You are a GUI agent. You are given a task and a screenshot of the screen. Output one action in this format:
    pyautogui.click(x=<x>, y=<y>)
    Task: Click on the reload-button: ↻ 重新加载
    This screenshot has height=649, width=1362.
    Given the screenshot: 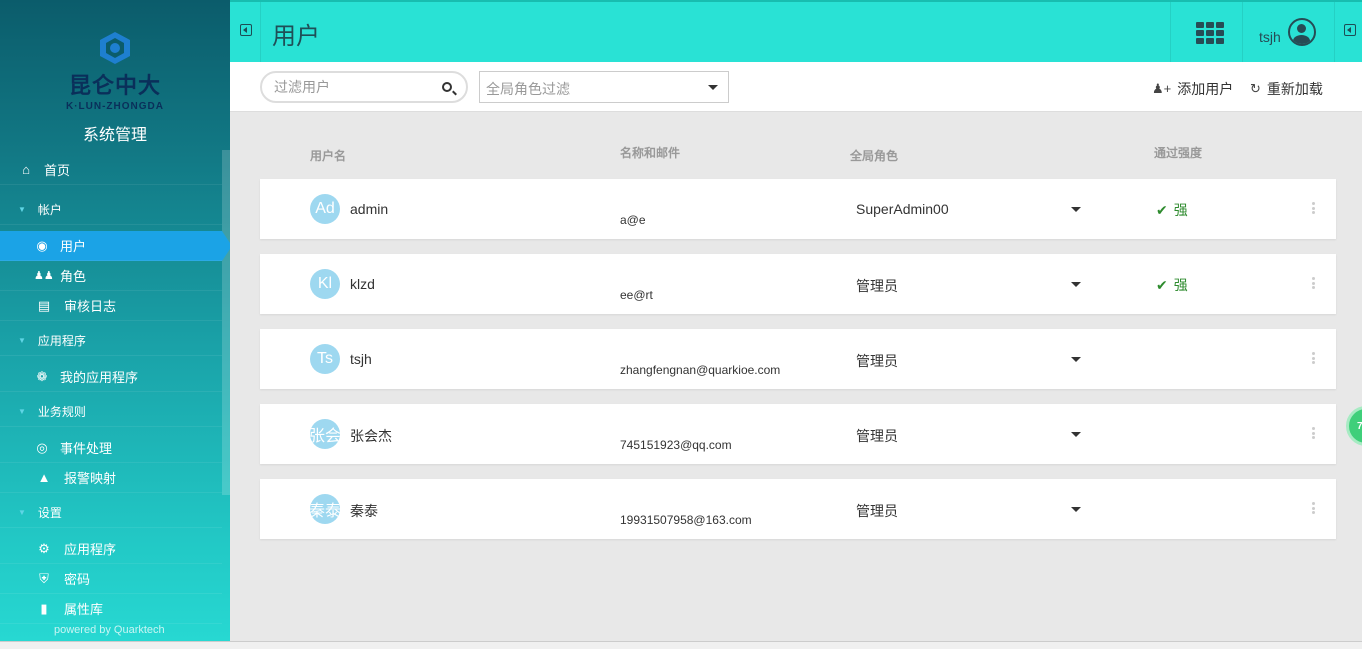 What is the action you would take?
    pyautogui.click(x=1286, y=89)
    